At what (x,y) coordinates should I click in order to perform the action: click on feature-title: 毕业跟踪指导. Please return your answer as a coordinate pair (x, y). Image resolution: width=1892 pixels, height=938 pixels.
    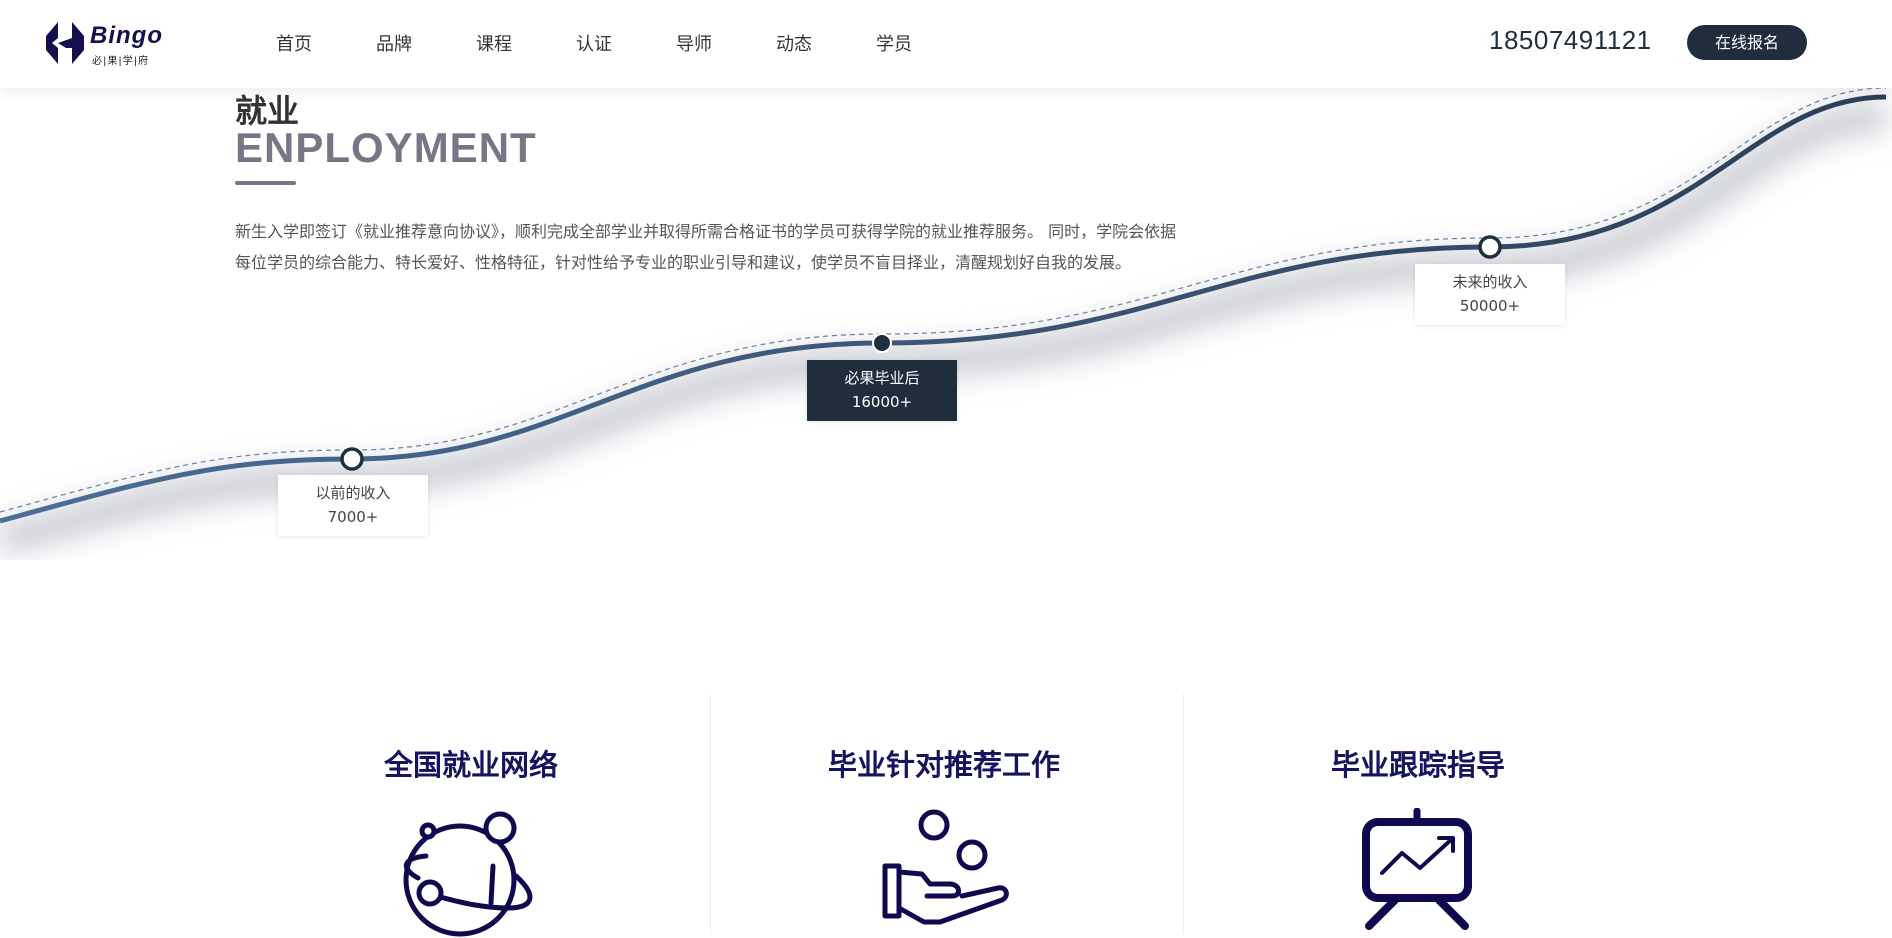
    Looking at the image, I should click on (1417, 765).